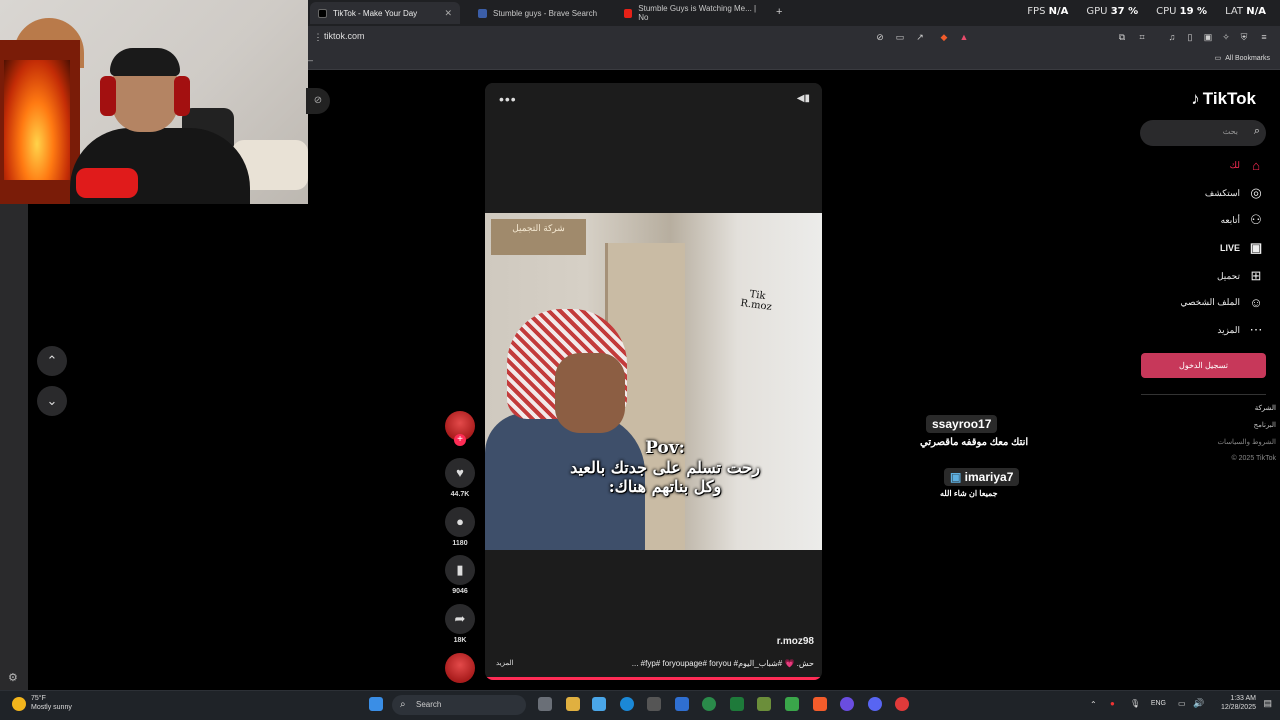  I want to click on share-icon: ↗, so click(920, 37).